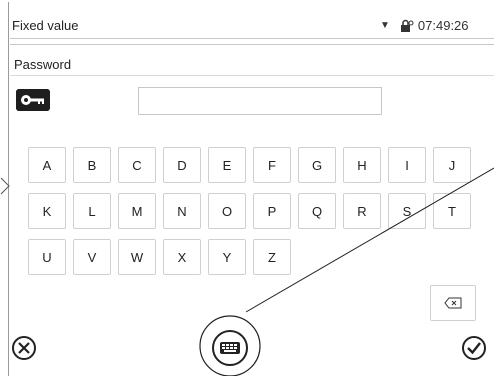  Describe the element at coordinates (452, 165) in the screenshot. I see `key-j: J` at that location.